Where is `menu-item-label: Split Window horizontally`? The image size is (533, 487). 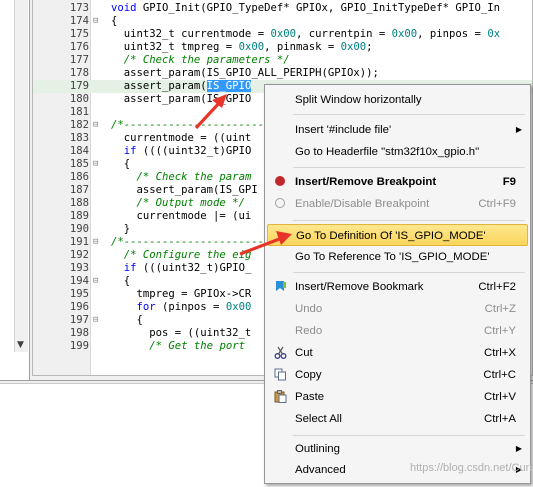 menu-item-label: Split Window horizontally is located at coordinates (358, 100).